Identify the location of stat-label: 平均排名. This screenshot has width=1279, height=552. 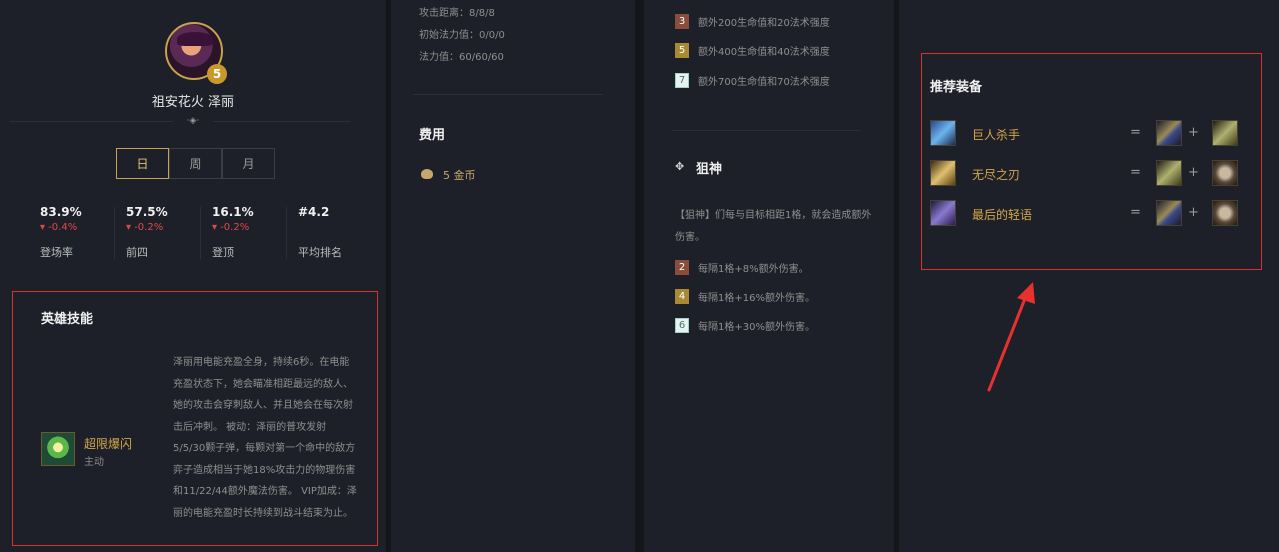
(320, 252).